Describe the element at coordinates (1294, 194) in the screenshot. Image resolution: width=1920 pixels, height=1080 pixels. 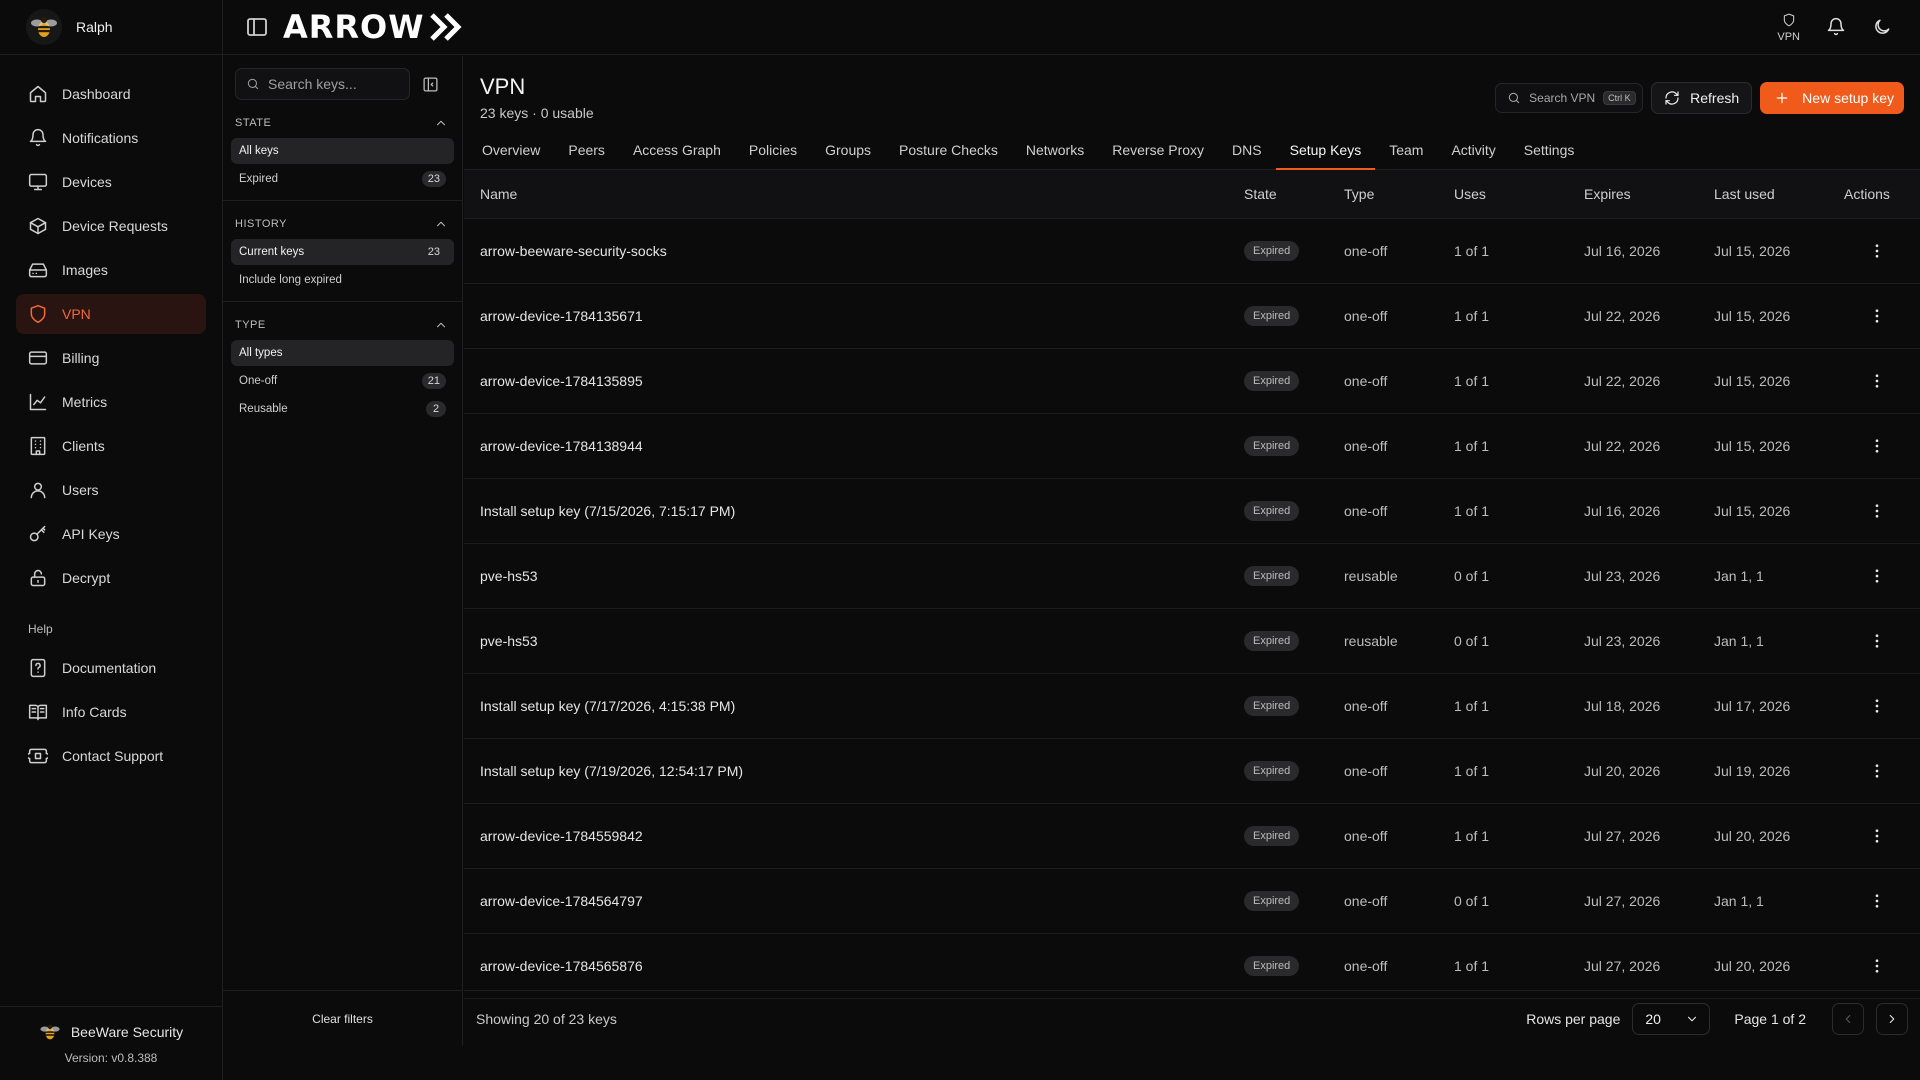
I see `column-header-state: State` at that location.